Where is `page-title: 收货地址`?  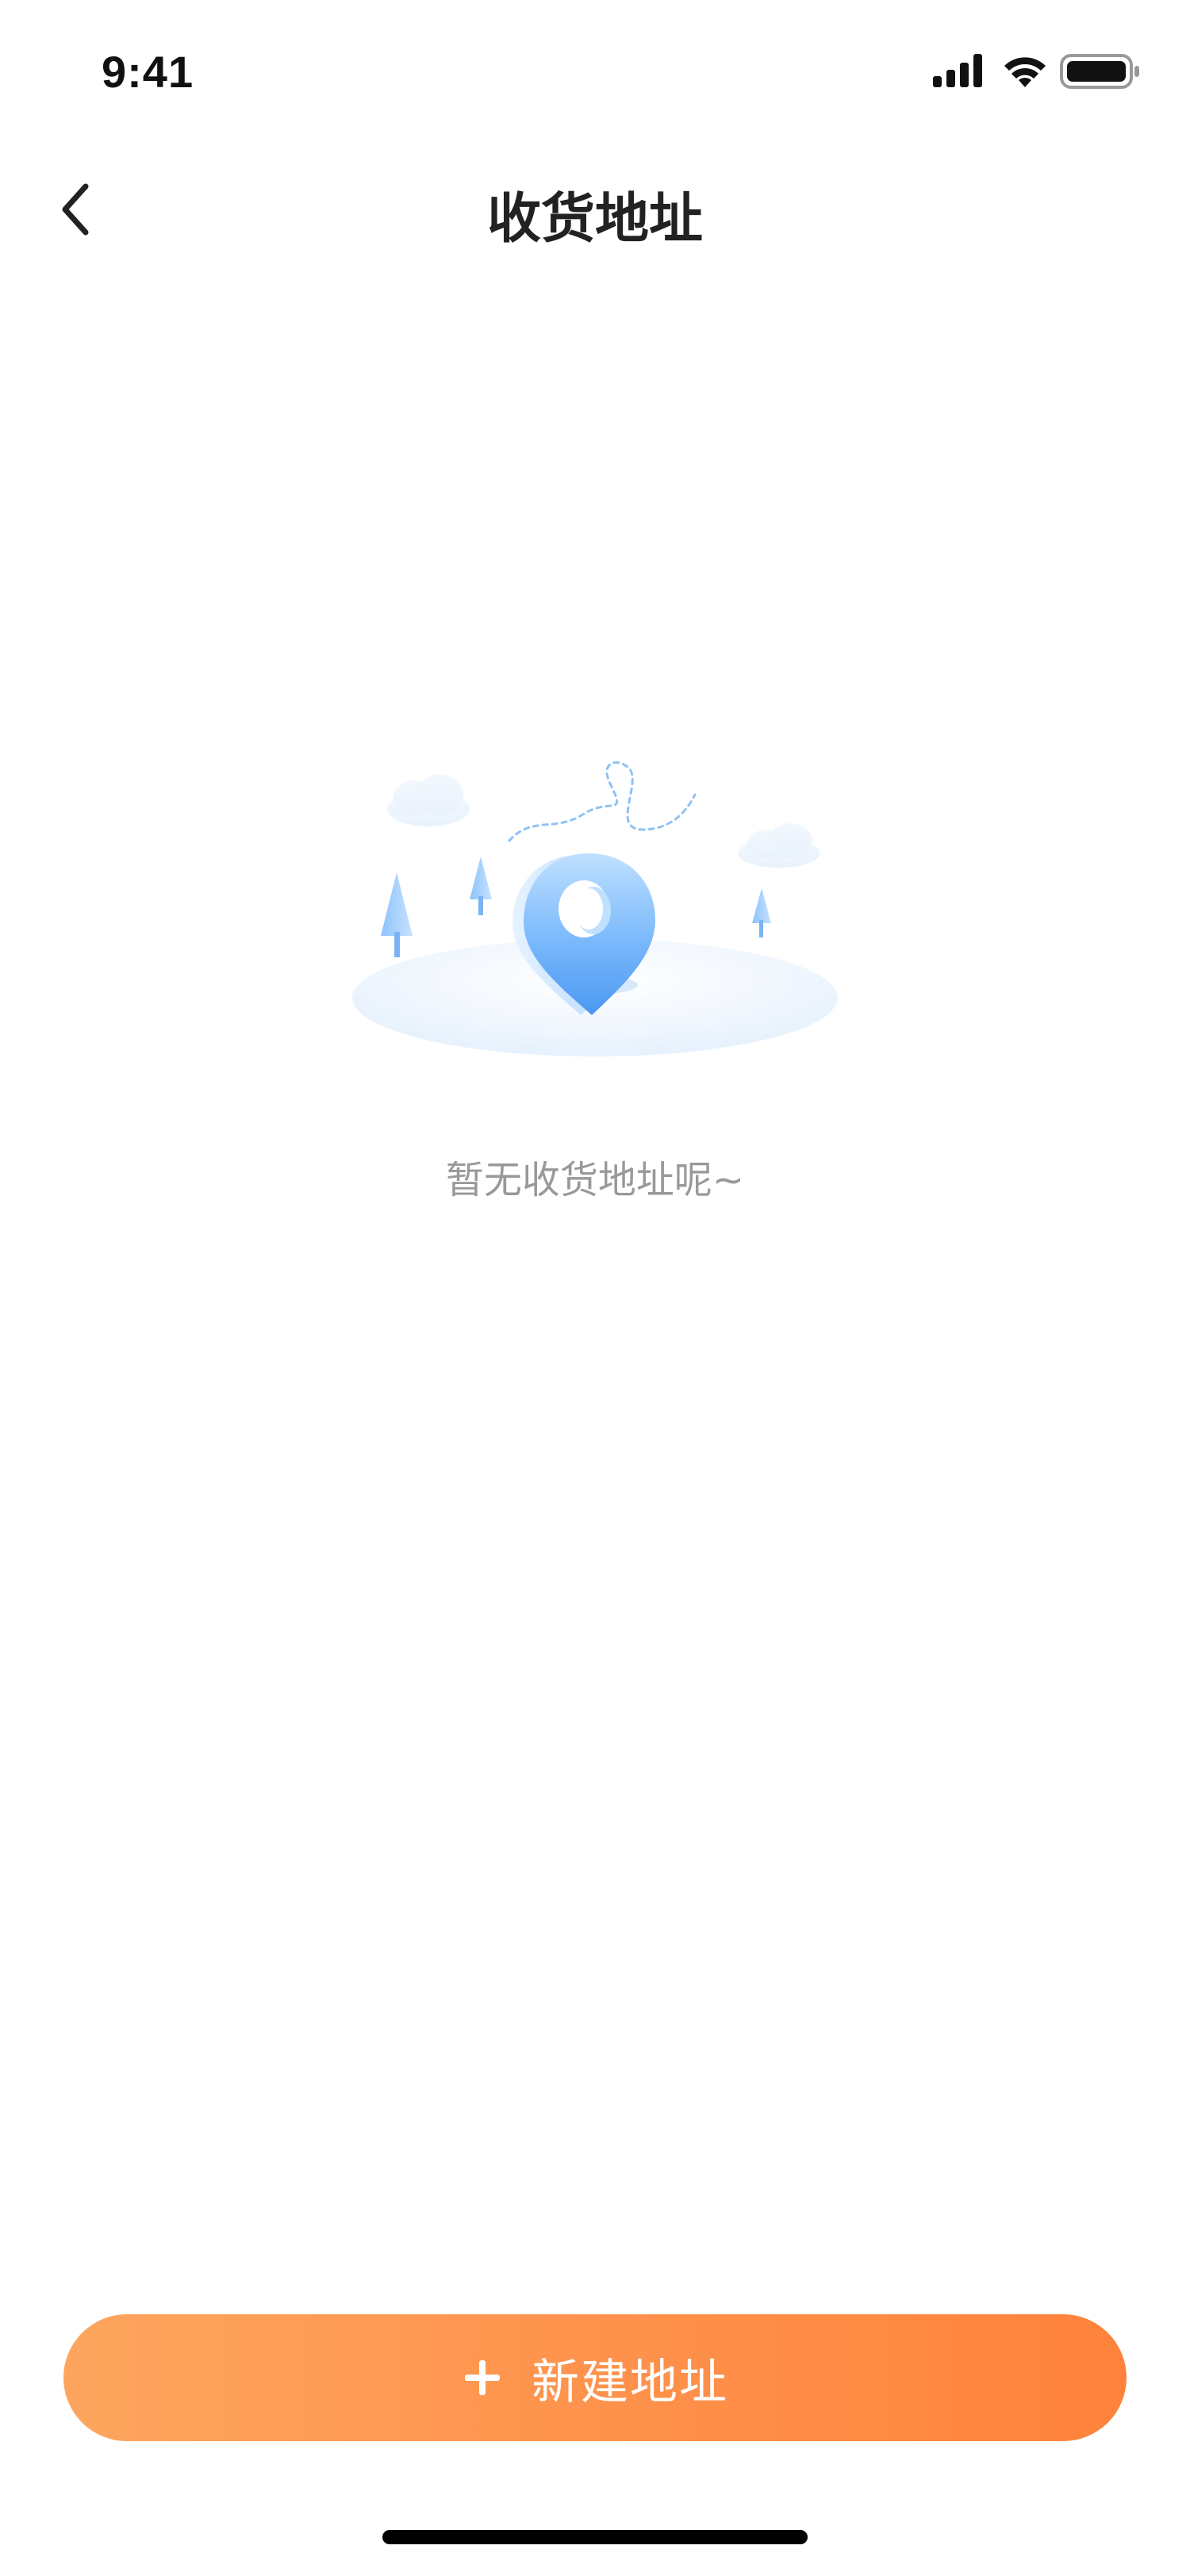
page-title: 收货地址 is located at coordinates (594, 219).